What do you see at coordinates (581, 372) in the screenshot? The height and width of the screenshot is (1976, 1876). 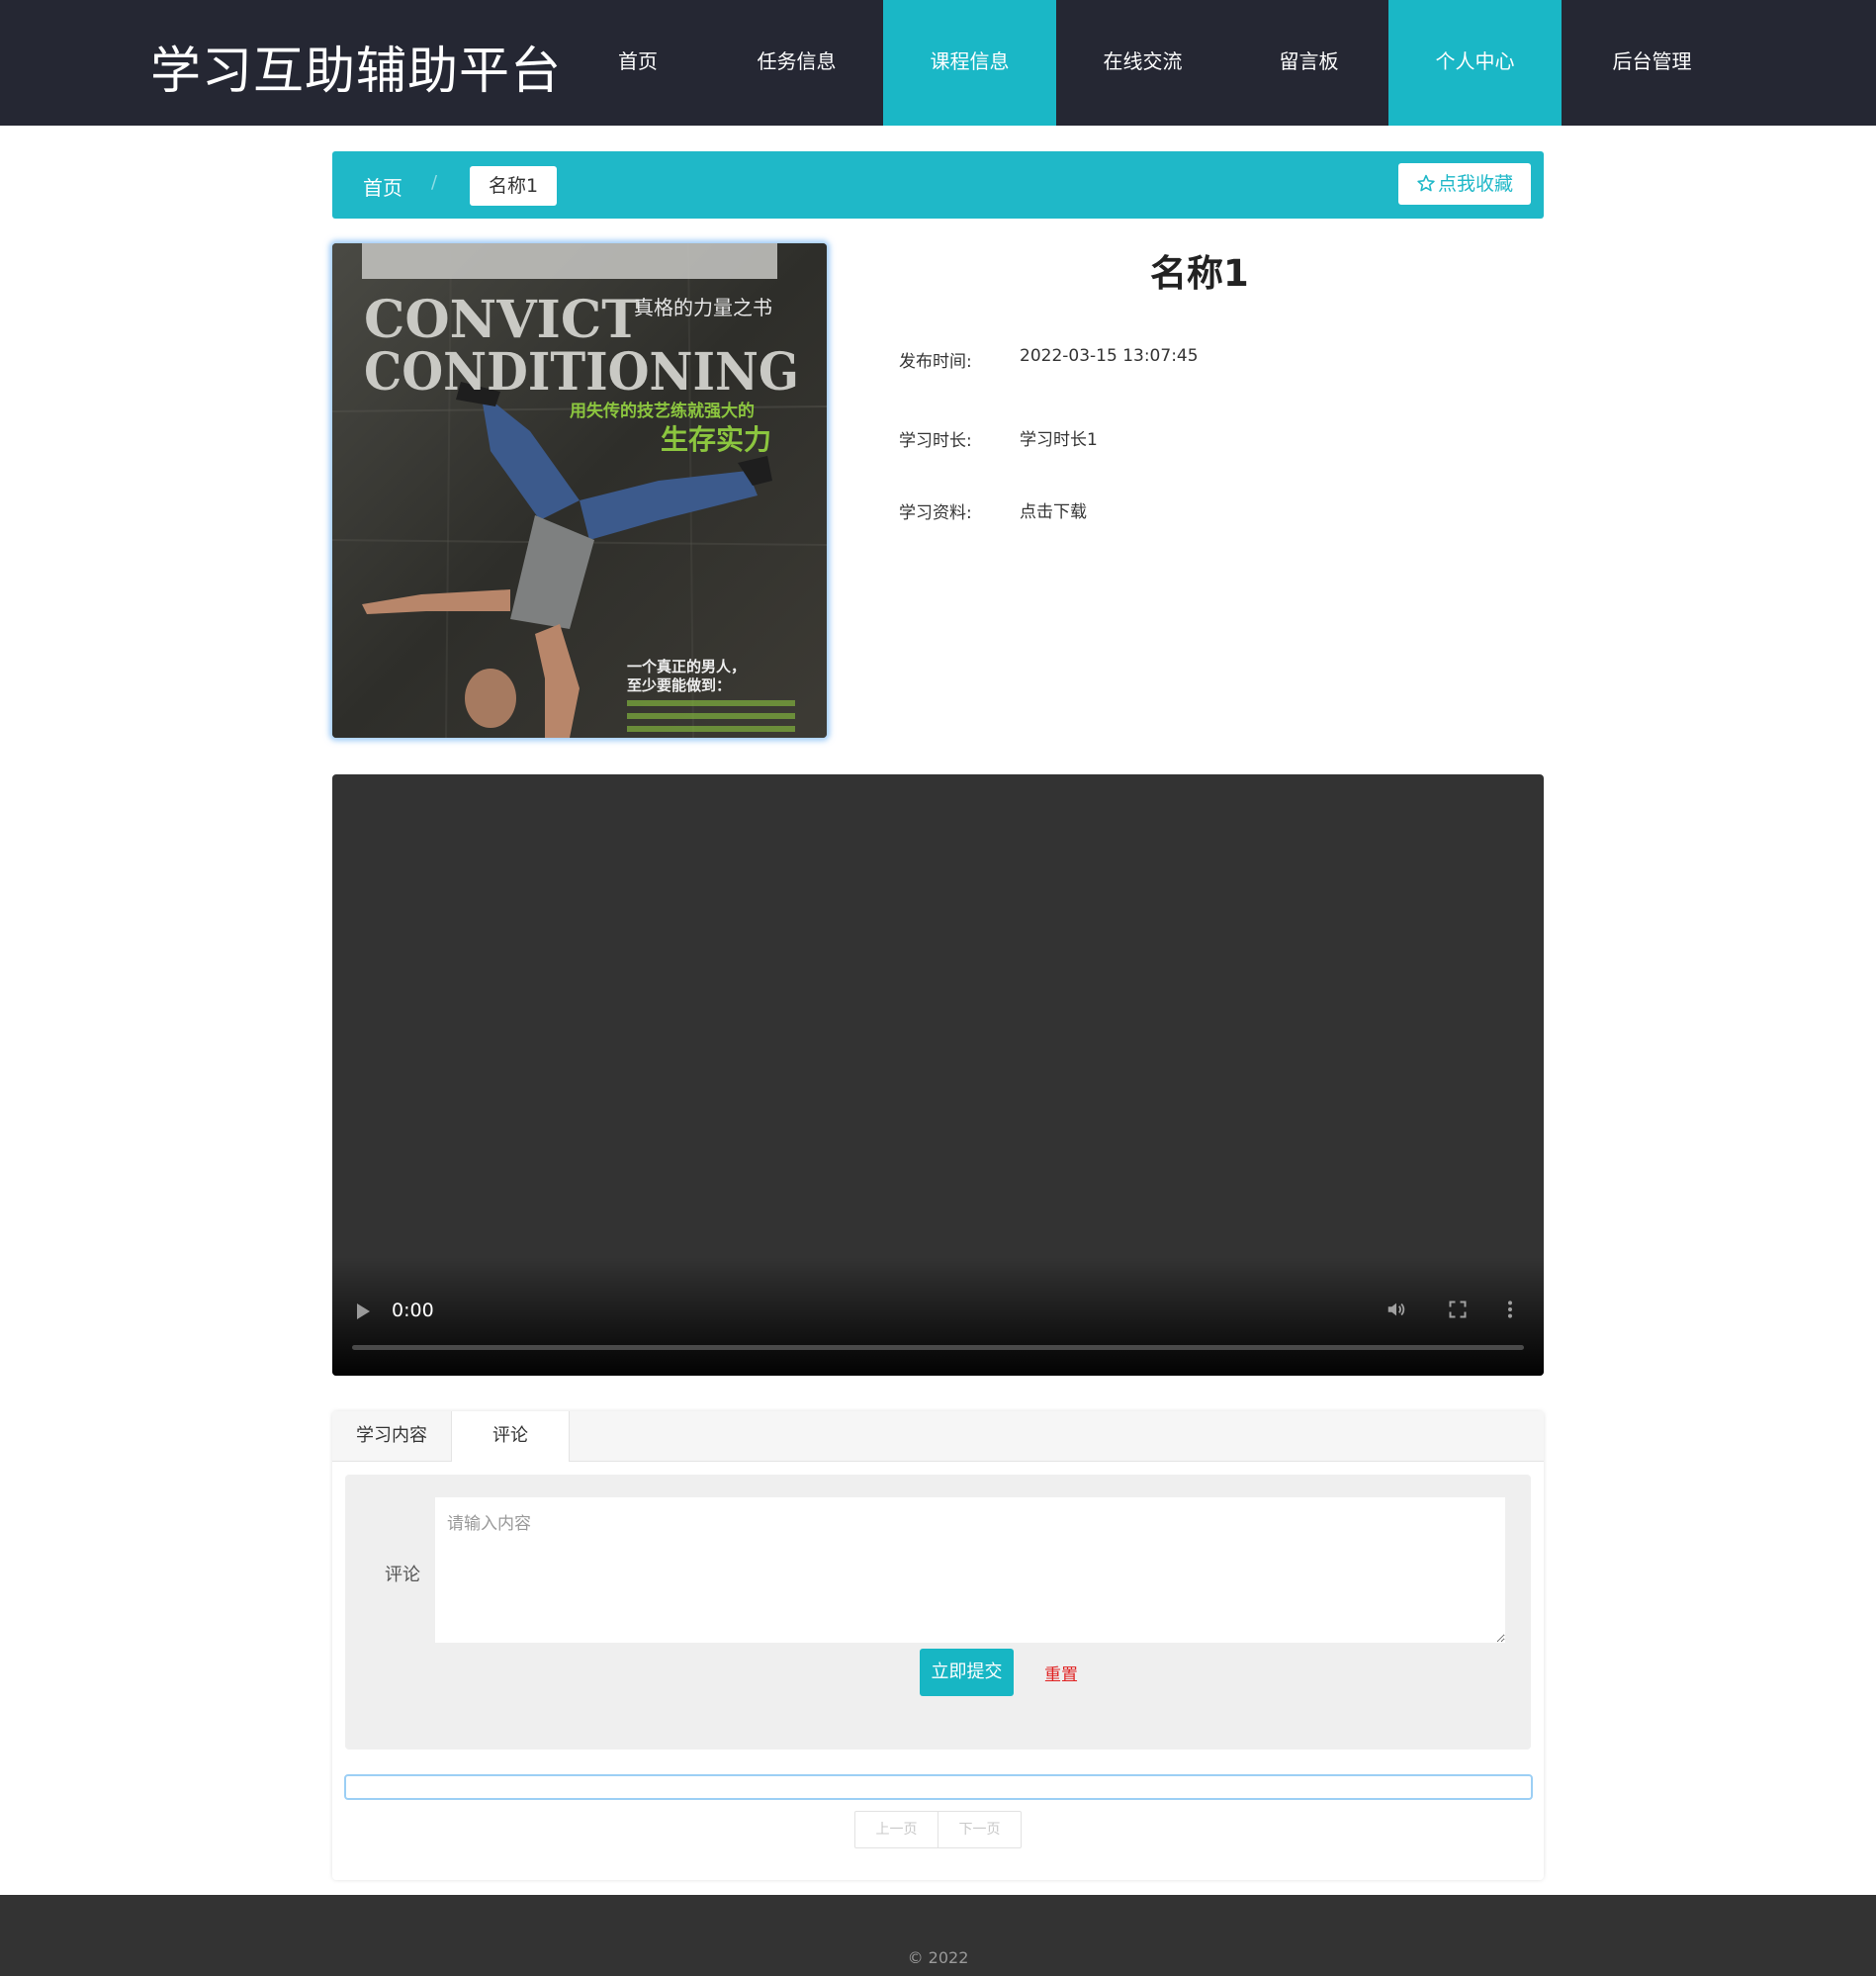 I see `cover-title-line-2: CONDITIONING` at bounding box center [581, 372].